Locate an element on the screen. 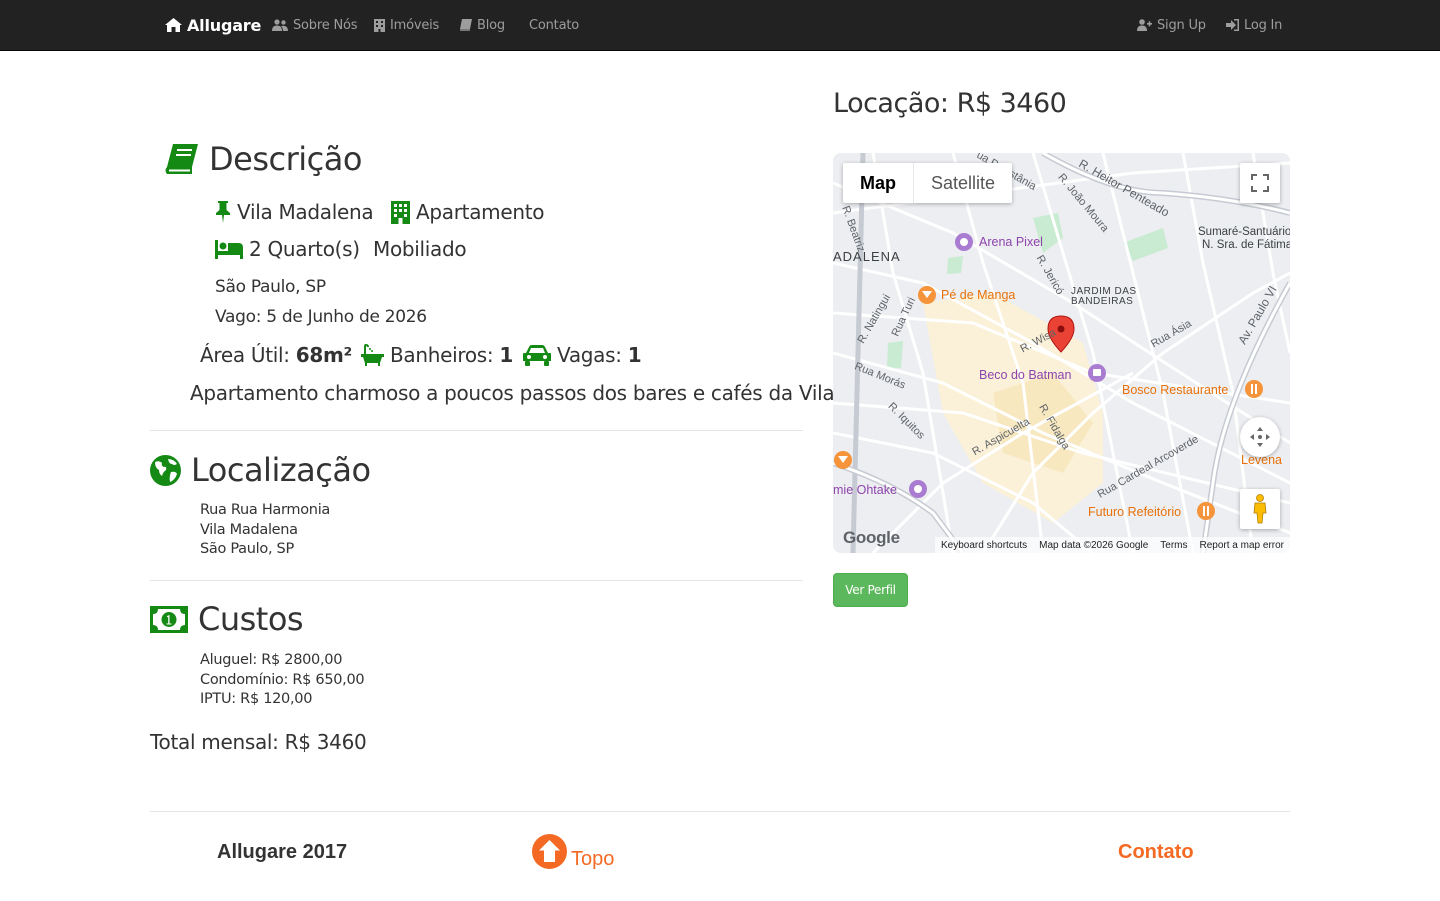 The height and width of the screenshot is (901, 1440). sign-in-icon is located at coordinates (1232, 25).